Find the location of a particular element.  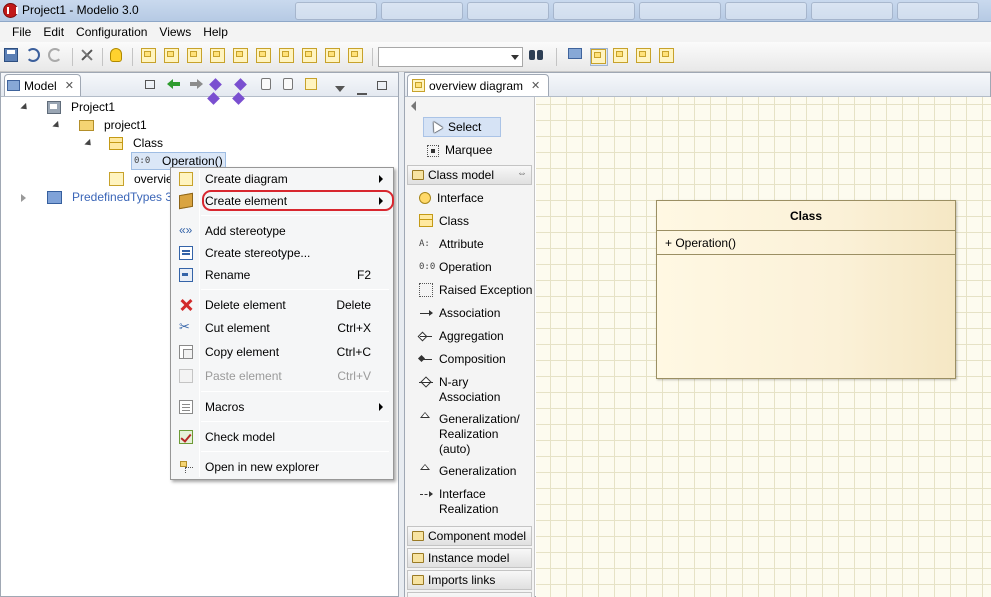

palette-marquee-tool: Marquee is located at coordinates (457, 150).